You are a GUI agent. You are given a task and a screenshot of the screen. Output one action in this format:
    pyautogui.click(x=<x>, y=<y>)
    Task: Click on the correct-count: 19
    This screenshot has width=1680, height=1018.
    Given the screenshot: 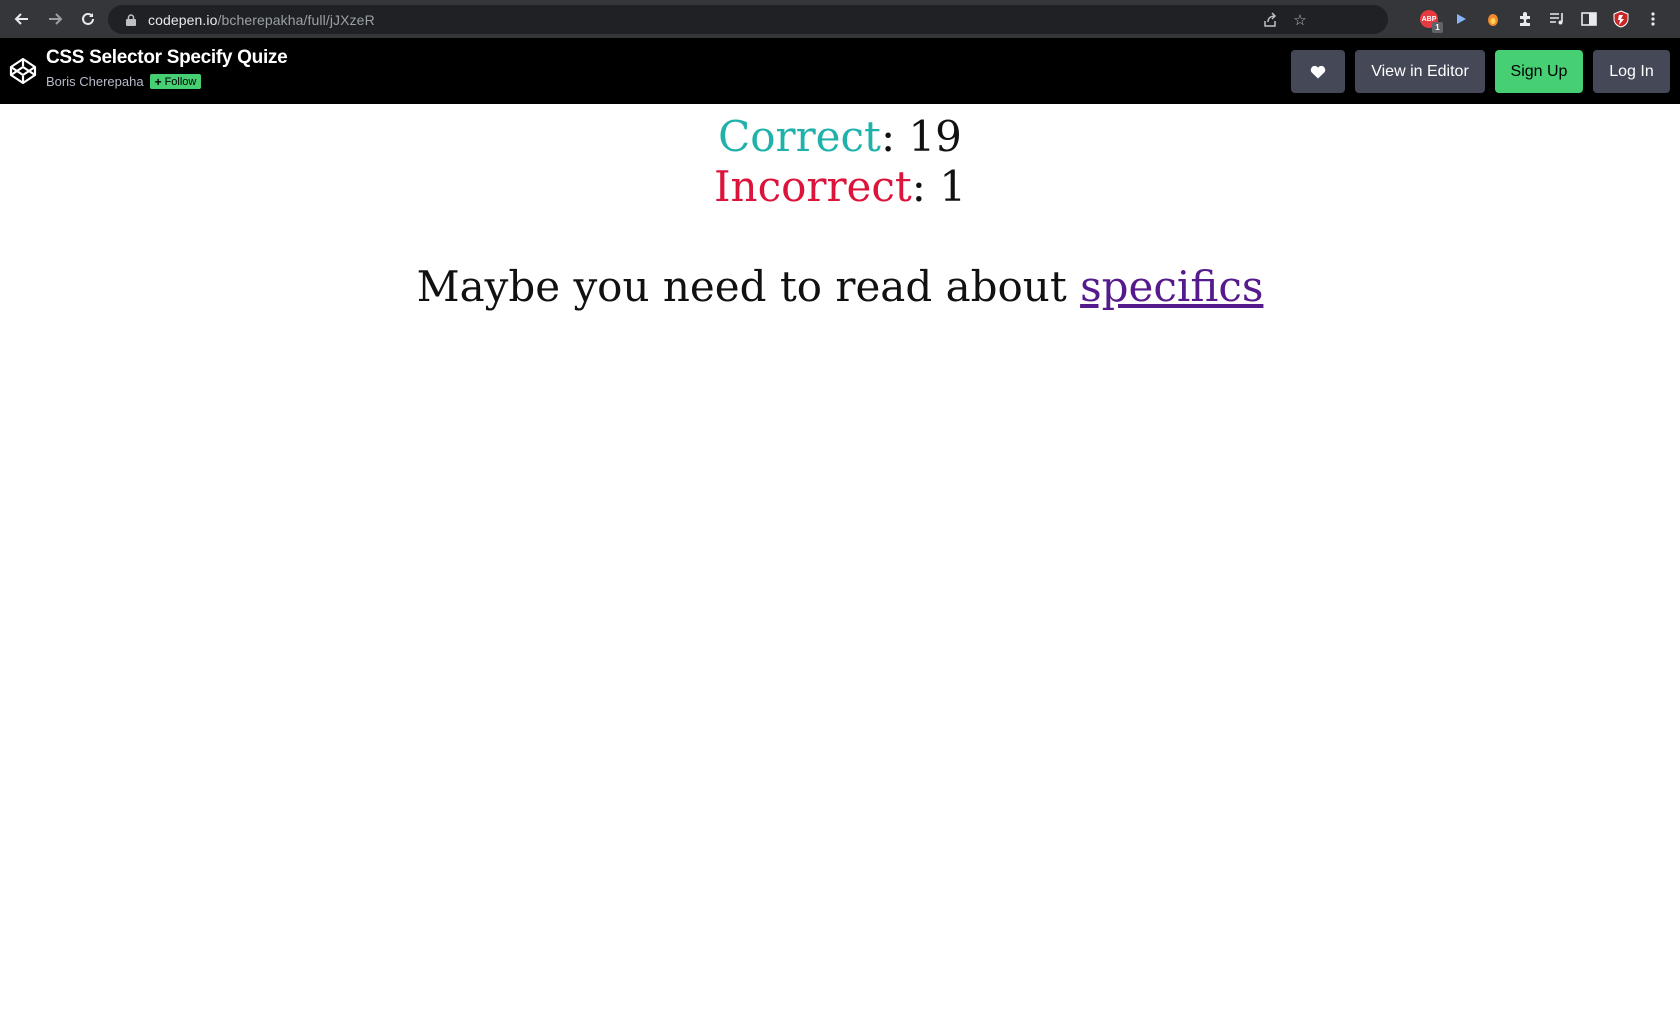 What is the action you would take?
    pyautogui.click(x=935, y=136)
    